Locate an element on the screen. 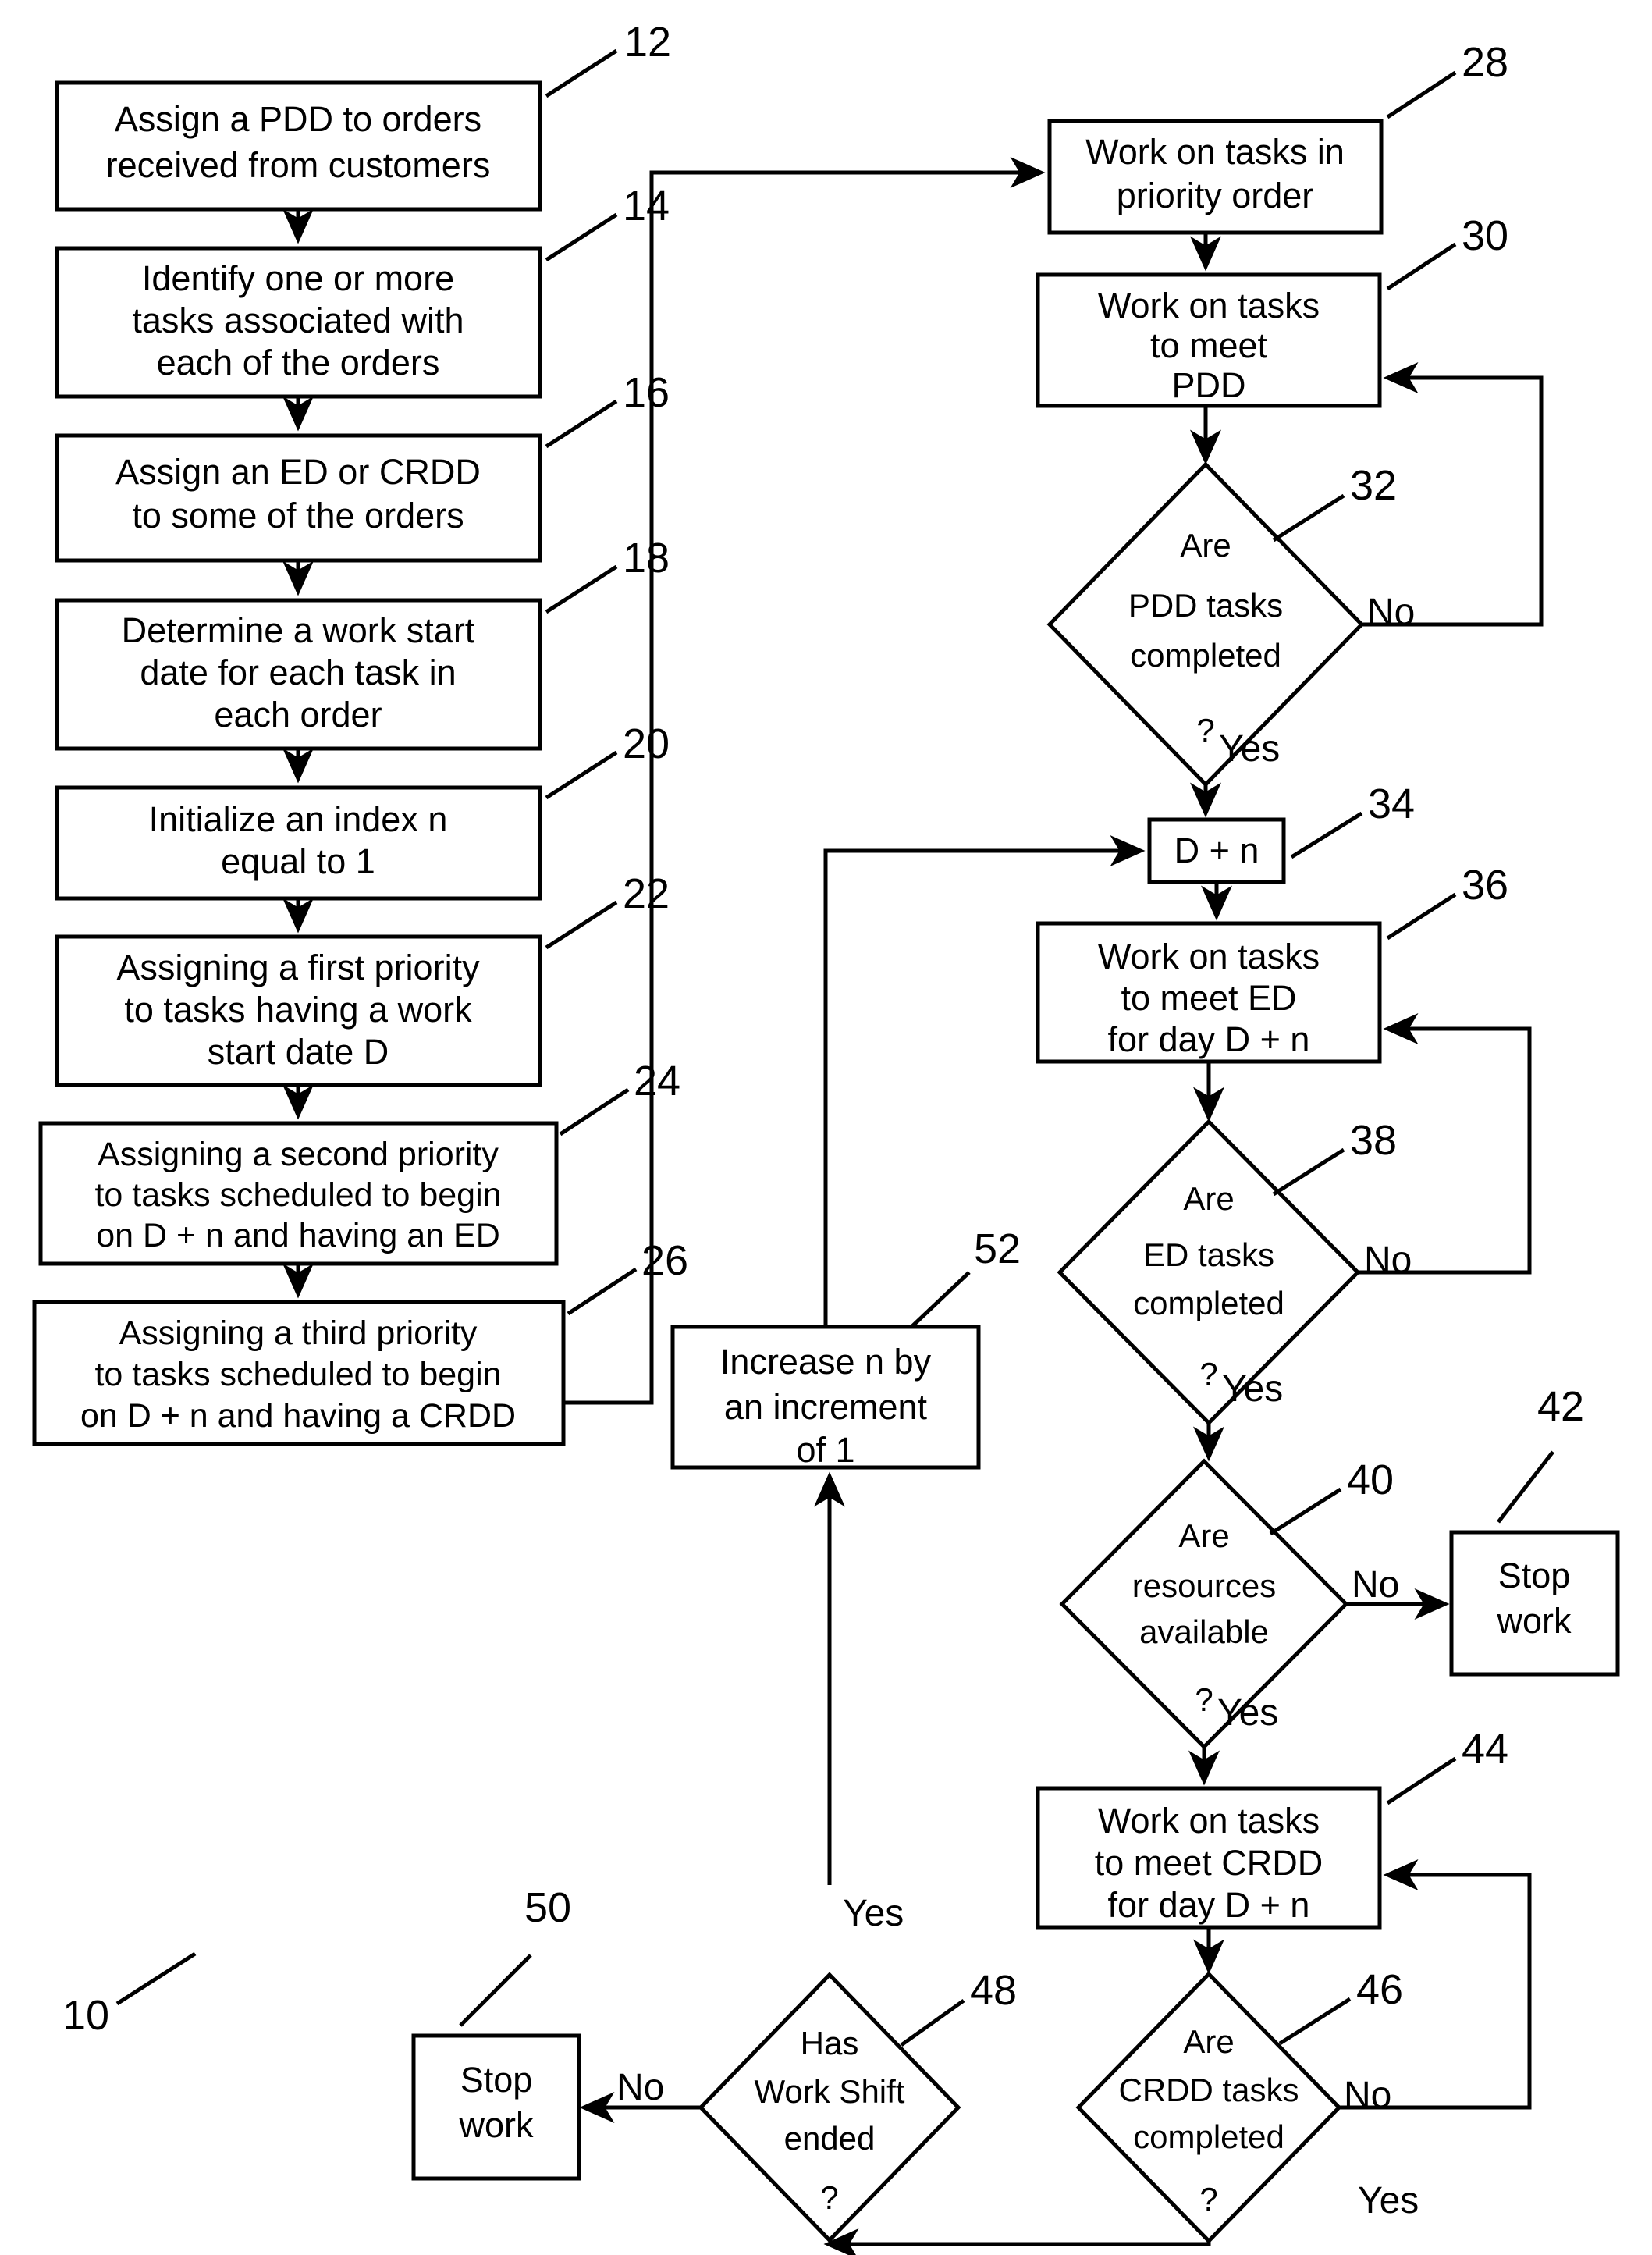  box-28-line-1: Work on tasks in is located at coordinates (1215, 152).